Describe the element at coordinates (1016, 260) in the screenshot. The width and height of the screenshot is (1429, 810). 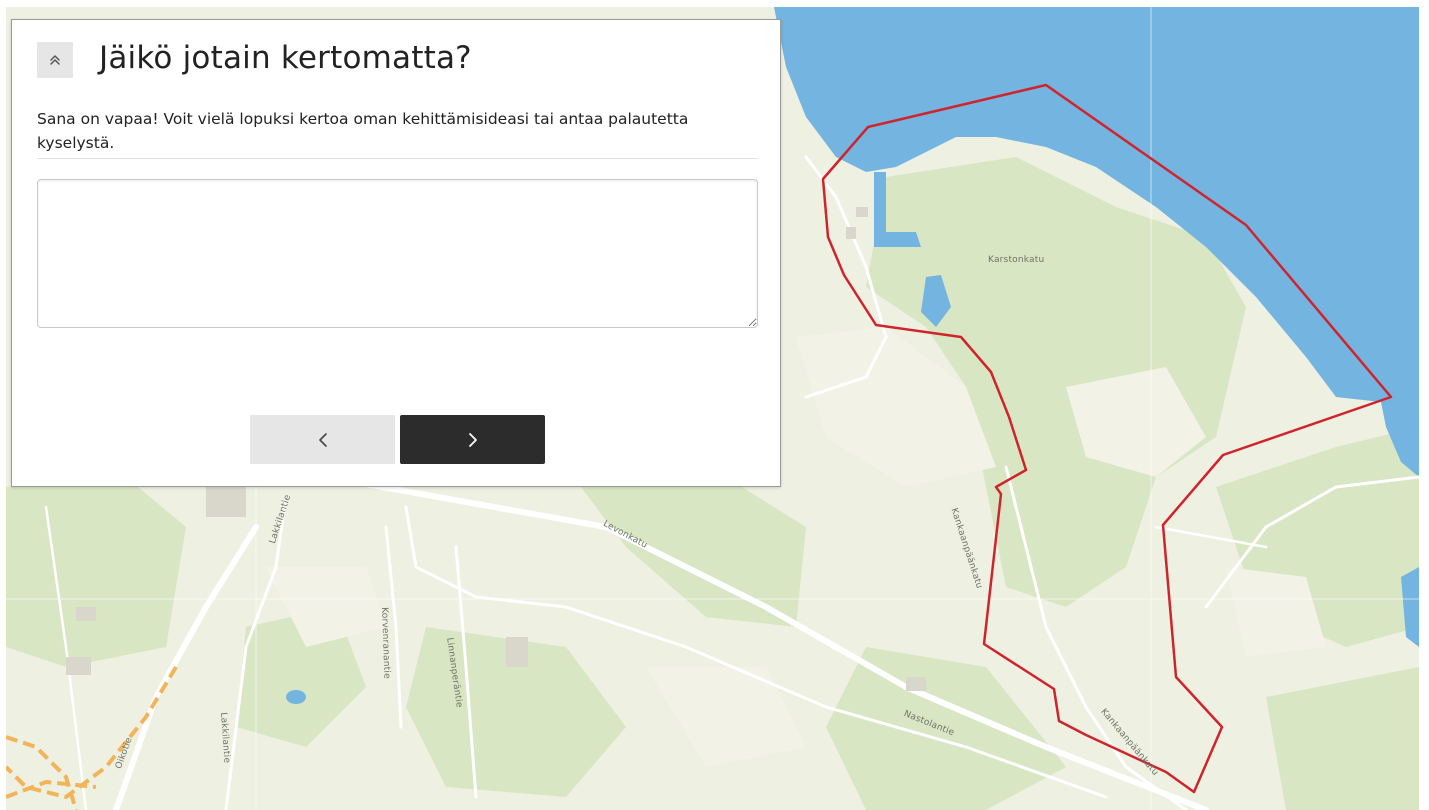
I see `street-label-karstonkatu: Karstonkatu` at that location.